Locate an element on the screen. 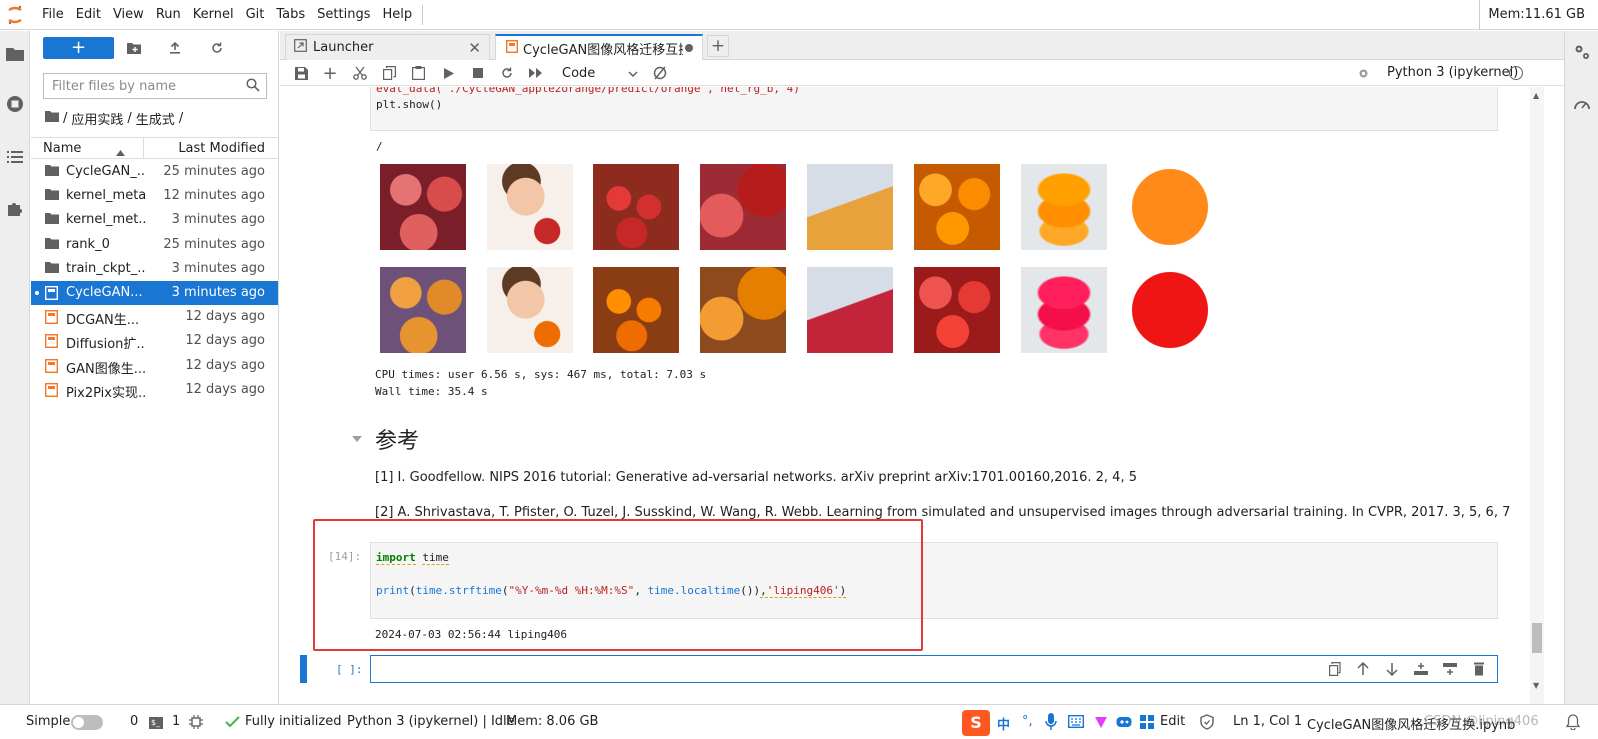  scroll-down-icon: ▼ is located at coordinates (1536, 685).